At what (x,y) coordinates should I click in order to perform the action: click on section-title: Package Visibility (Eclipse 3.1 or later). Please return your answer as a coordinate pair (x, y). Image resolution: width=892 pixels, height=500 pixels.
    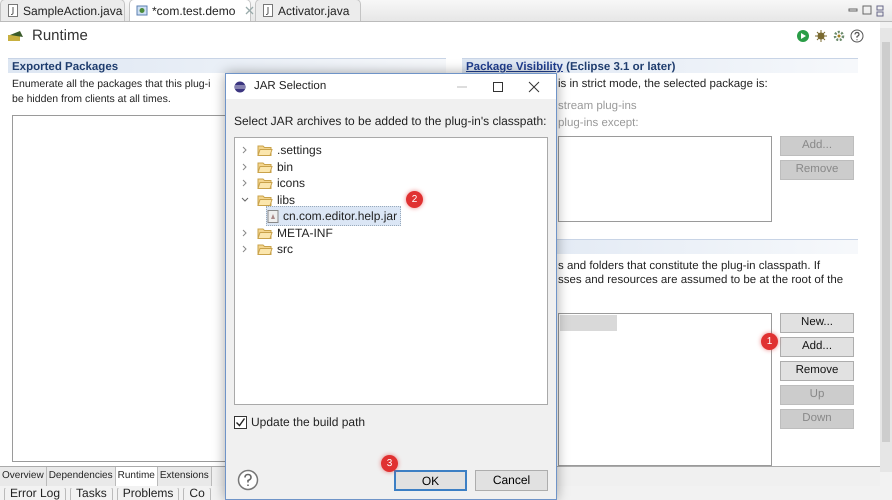
    Looking at the image, I should click on (571, 67).